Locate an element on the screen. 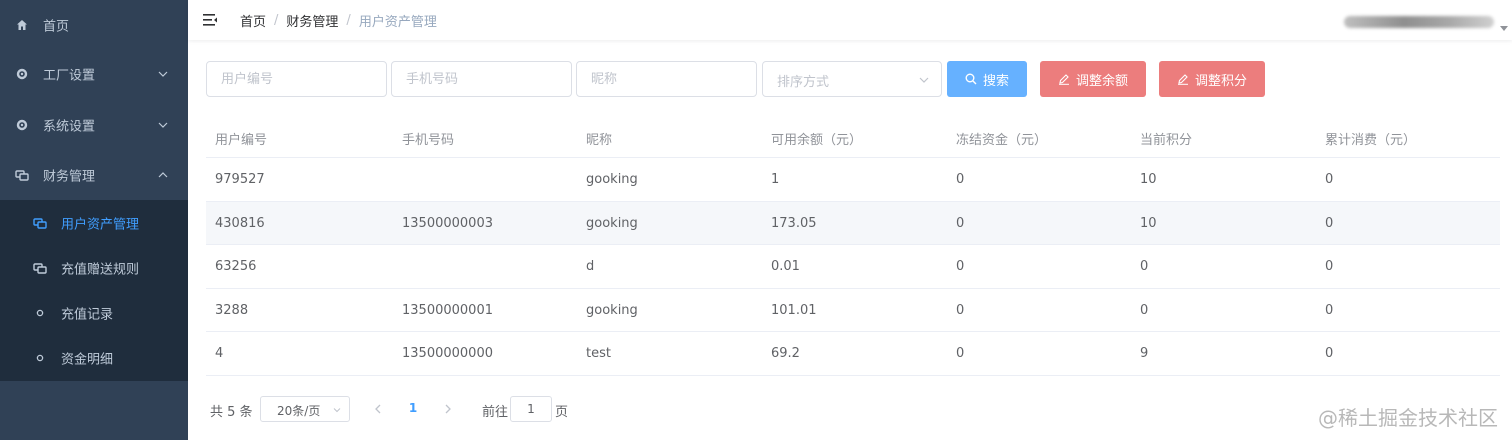 The image size is (1512, 440). sidebar-item-fund-details: 资金明细 is located at coordinates (94, 357).